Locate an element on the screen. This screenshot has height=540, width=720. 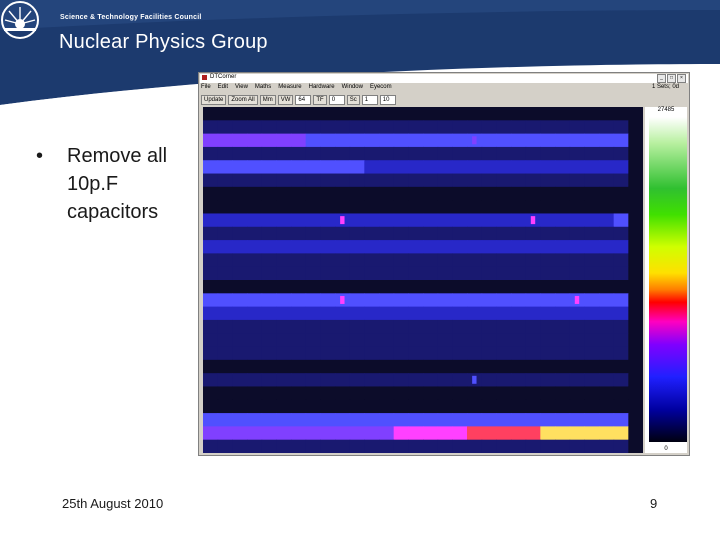
tf-button: TF is located at coordinates (320, 100).